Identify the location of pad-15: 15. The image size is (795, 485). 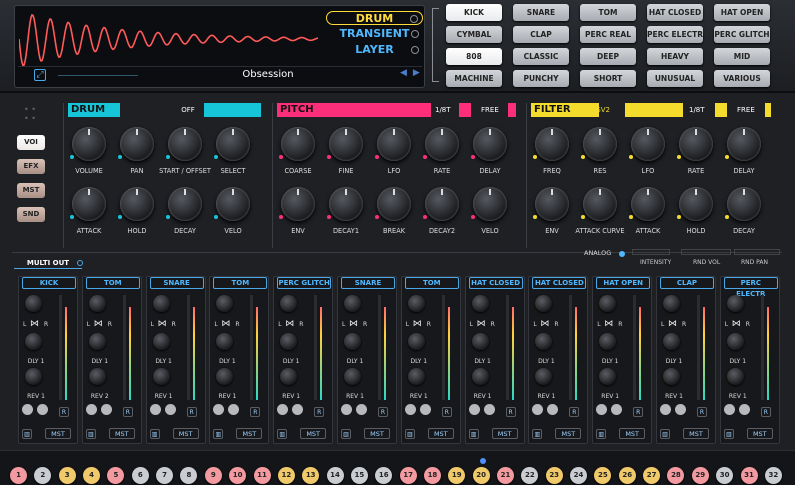
(359, 475).